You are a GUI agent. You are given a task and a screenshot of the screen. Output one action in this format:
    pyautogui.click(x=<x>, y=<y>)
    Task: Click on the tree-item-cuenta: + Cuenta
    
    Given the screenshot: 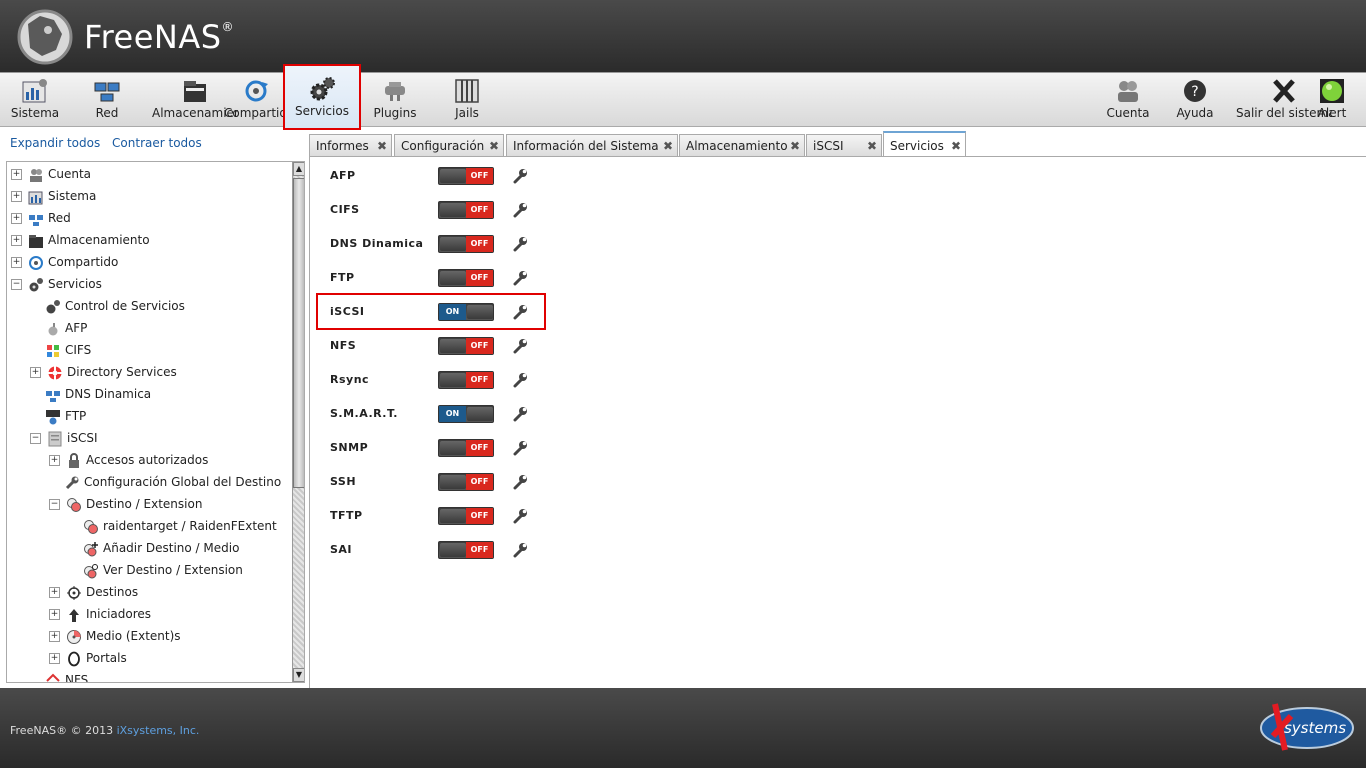 What is the action you would take?
    pyautogui.click(x=51, y=174)
    